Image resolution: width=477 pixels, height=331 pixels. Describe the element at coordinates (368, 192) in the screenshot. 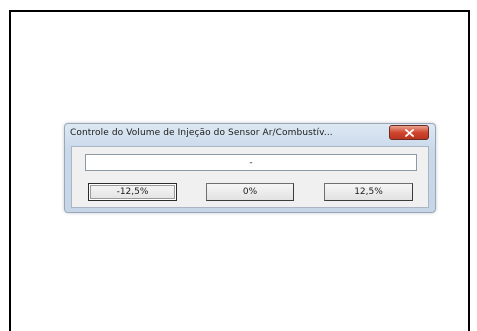

I see `plus-12-5-button: 12,5%` at that location.